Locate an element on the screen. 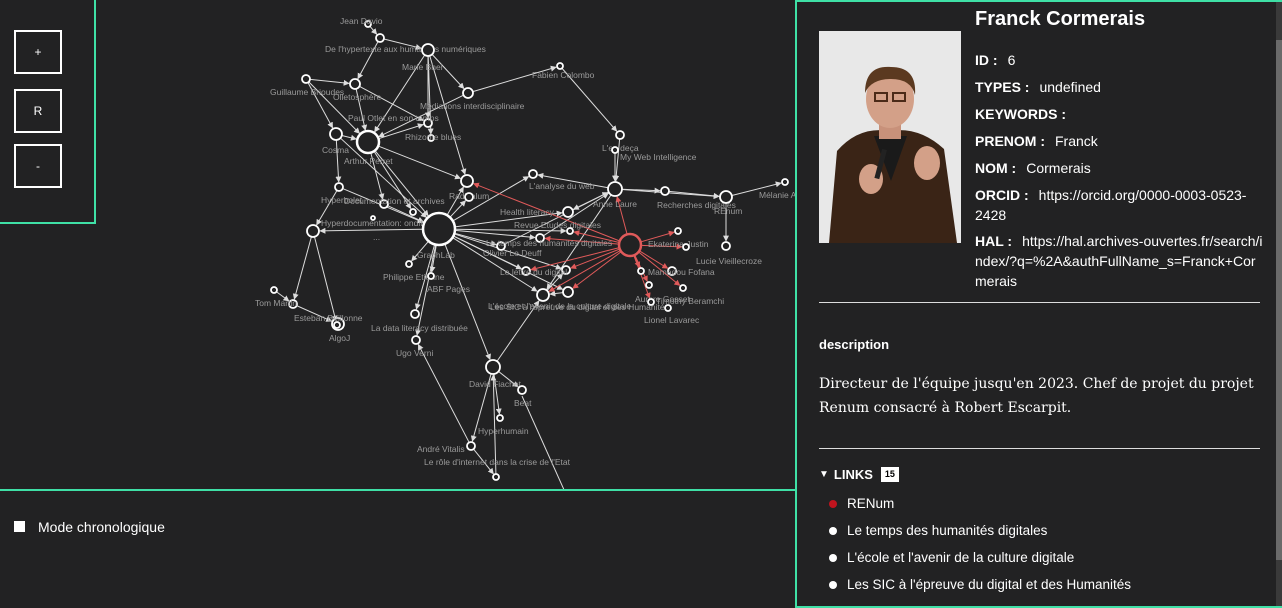 This screenshot has height=608, width=1282. graph-node-label: Hyperhumain is located at coordinates (503, 431).